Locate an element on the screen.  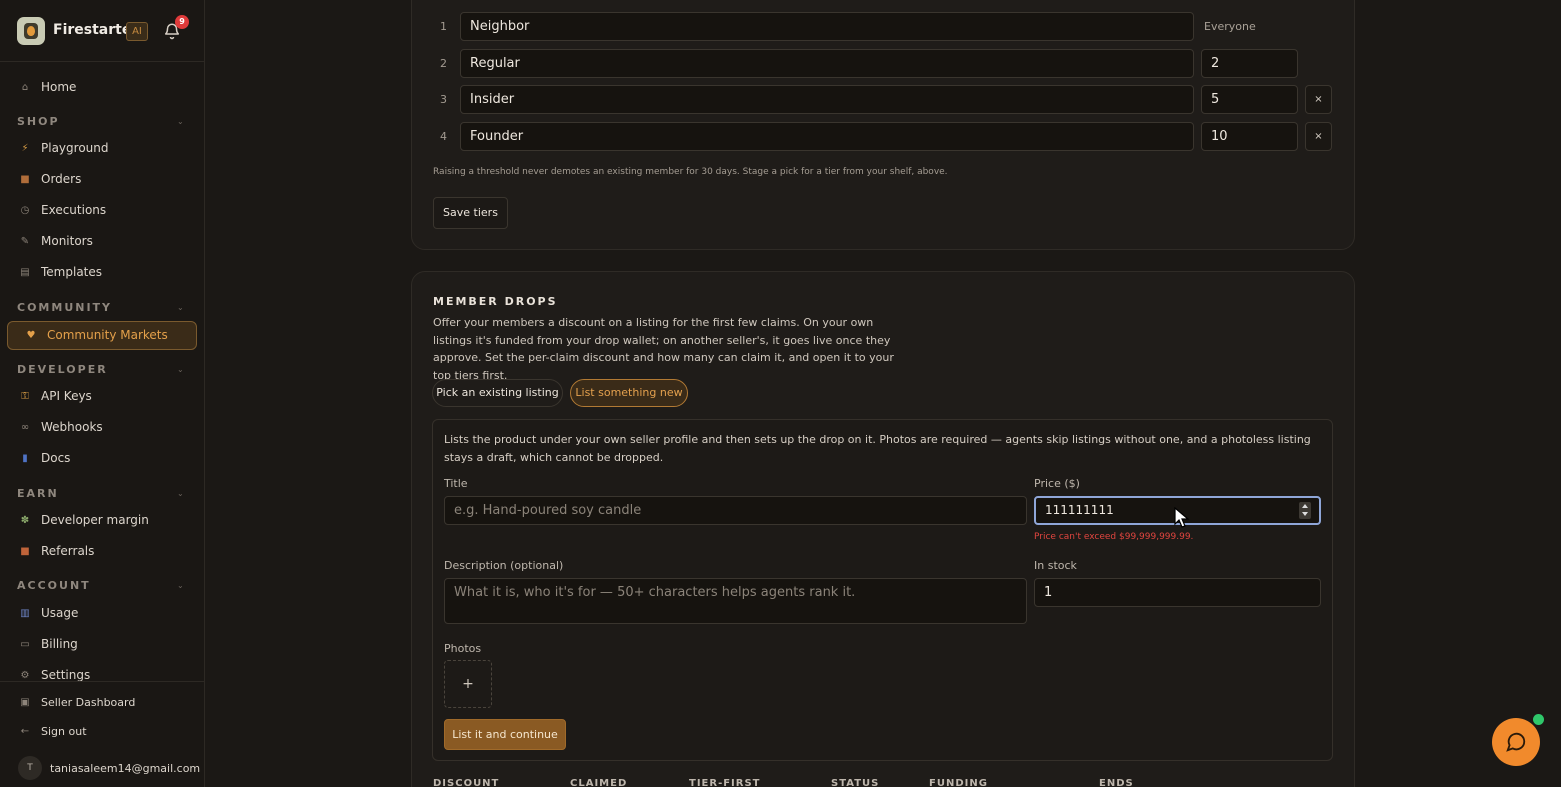
sidebar-item-label: Usage is located at coordinates (60, 613).